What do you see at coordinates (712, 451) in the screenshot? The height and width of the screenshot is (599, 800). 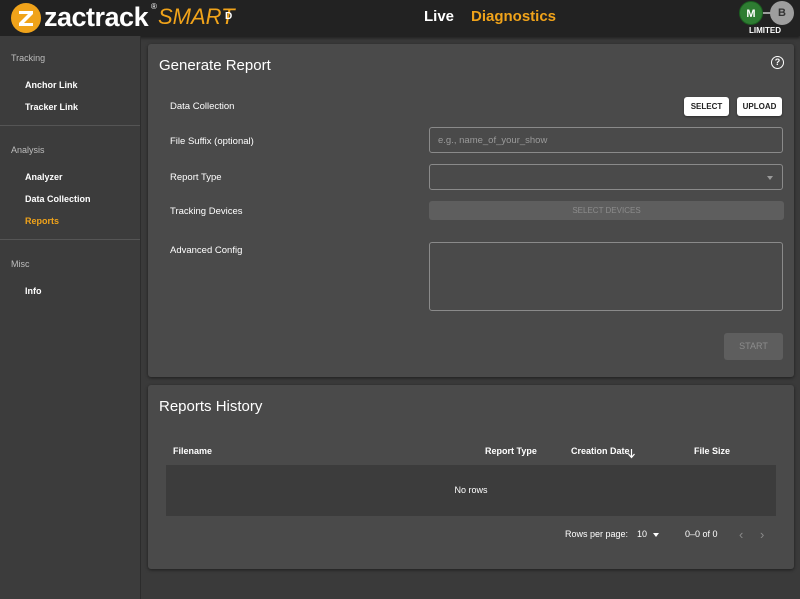 I see `column-header-file-size: File Size` at bounding box center [712, 451].